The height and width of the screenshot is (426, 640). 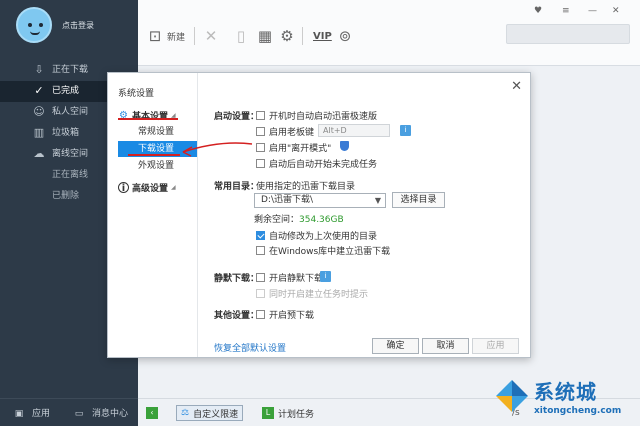 What do you see at coordinates (578, 411) in the screenshot?
I see `watermark-url: xitongcheng.com` at bounding box center [578, 411].